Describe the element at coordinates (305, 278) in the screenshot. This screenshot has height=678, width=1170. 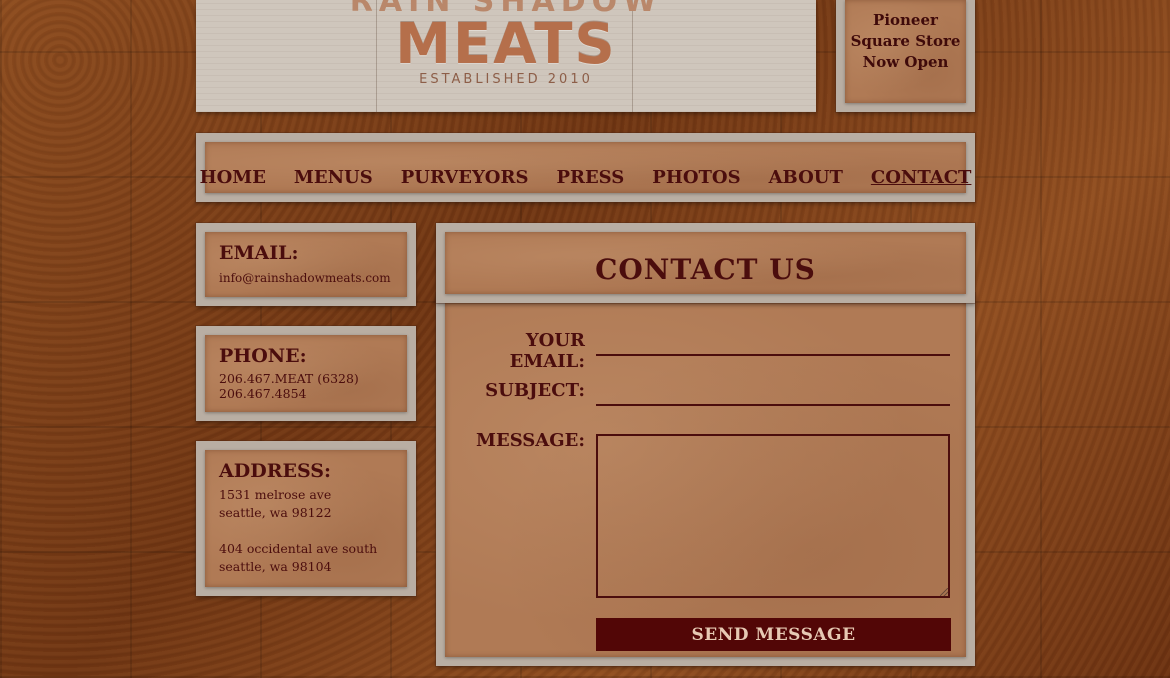
I see `email-address-link: info@rainshadowmeats.com` at that location.